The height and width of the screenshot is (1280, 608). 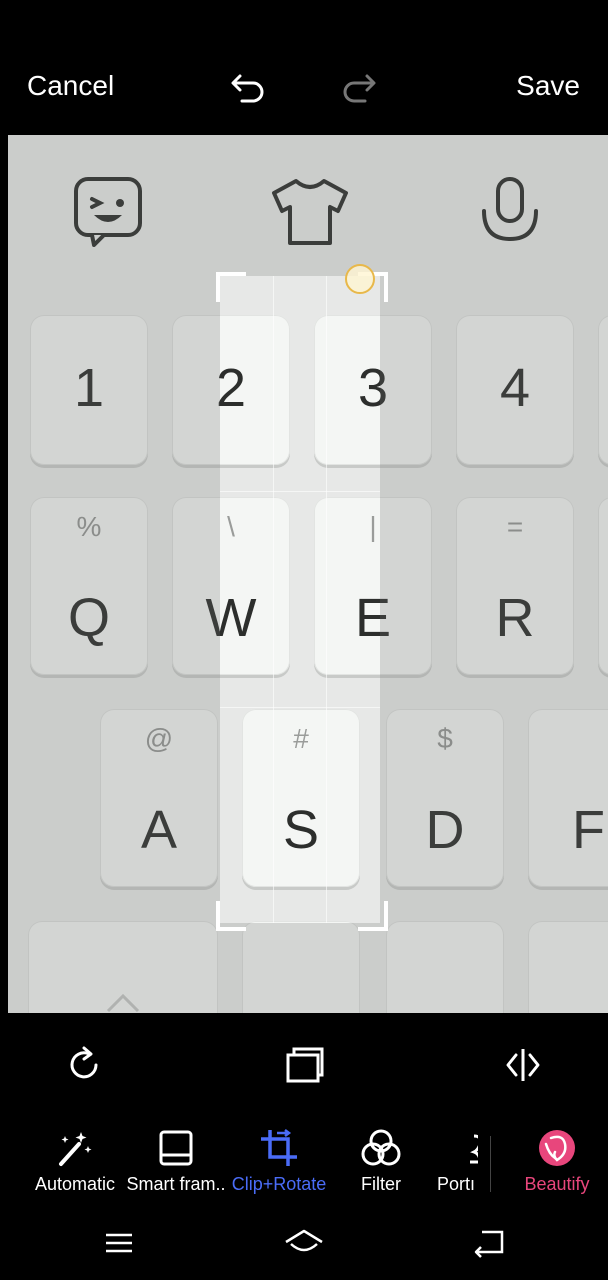 What do you see at coordinates (301, 798) in the screenshot?
I see `keyboard-key: #S` at bounding box center [301, 798].